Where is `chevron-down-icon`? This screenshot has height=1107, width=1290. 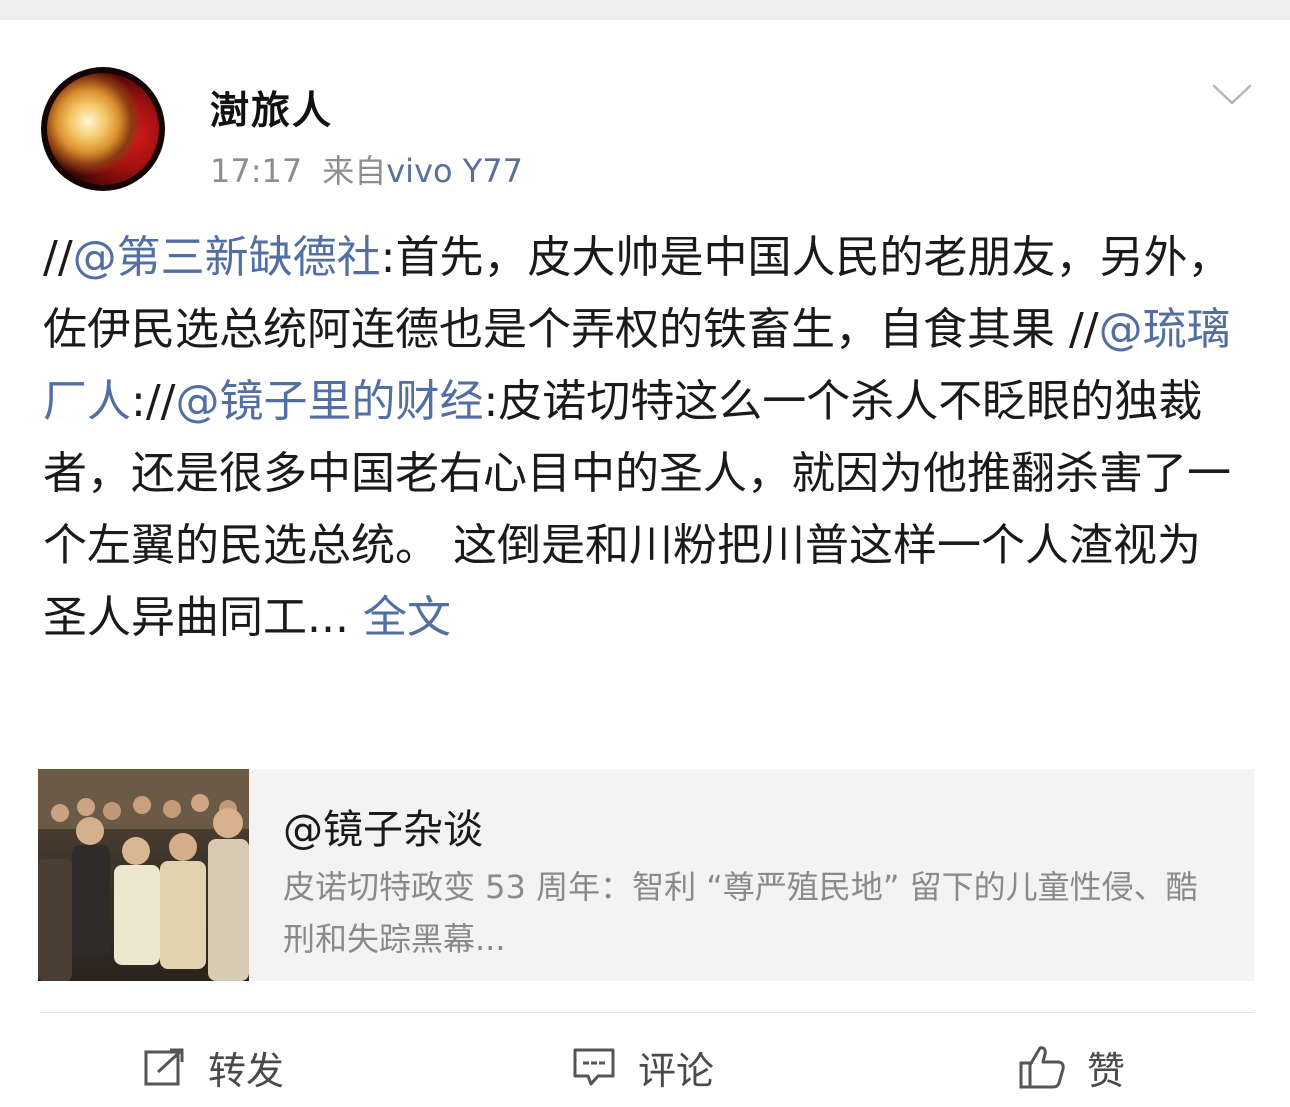 chevron-down-icon is located at coordinates (1232, 95).